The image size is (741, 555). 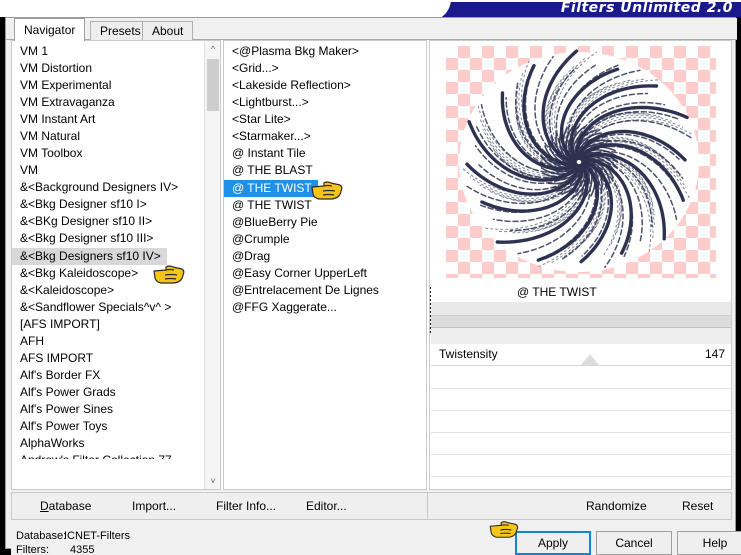 What do you see at coordinates (116, 443) in the screenshot?
I see `list-item: AlphaWorks` at bounding box center [116, 443].